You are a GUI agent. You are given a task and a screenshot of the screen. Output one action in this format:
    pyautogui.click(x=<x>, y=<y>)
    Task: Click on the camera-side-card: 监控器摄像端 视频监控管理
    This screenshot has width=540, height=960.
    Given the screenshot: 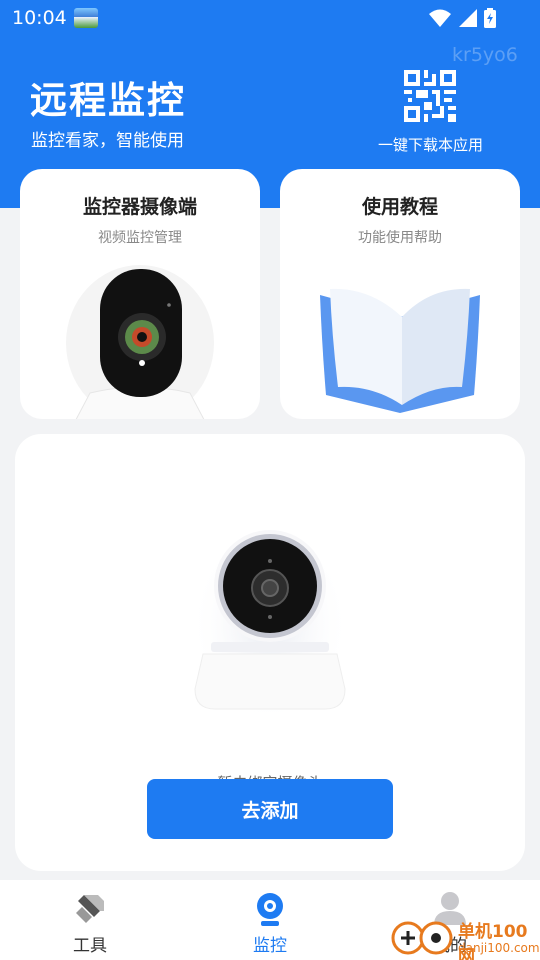 What is the action you would take?
    pyautogui.click(x=140, y=294)
    